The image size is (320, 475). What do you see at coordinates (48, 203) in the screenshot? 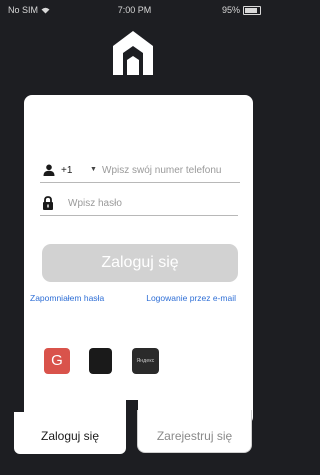
I see `lock-icon` at bounding box center [48, 203].